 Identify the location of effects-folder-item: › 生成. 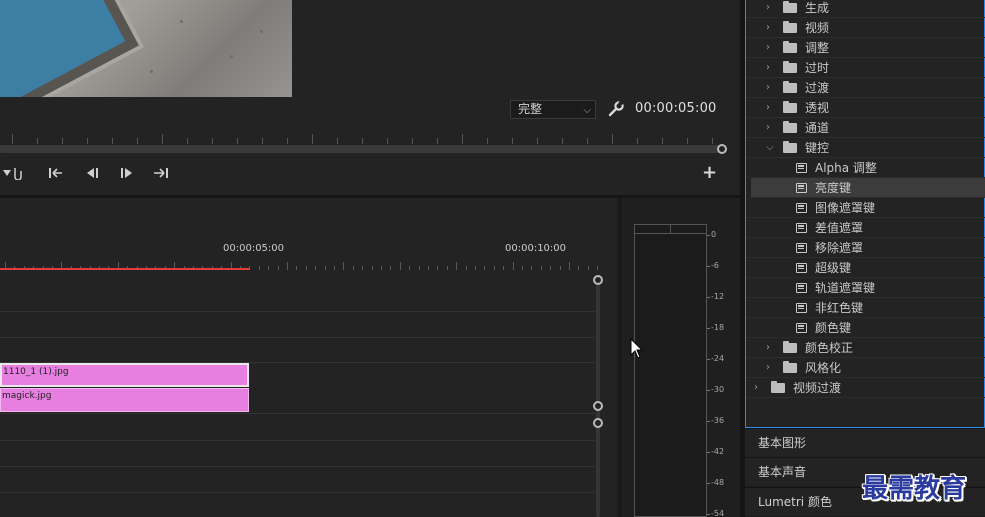
(865, 9).